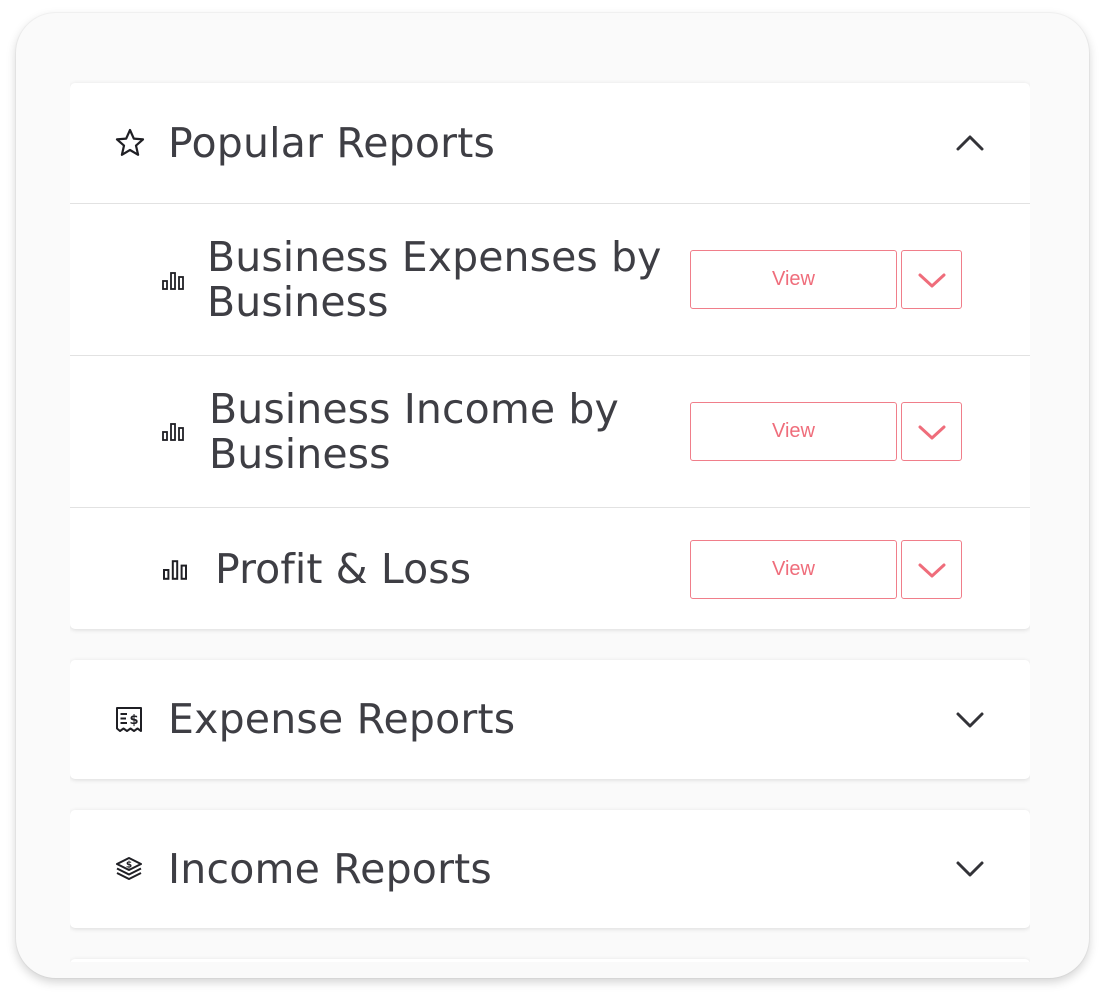 The height and width of the screenshot is (997, 1105). I want to click on chevron-up-icon, so click(970, 143).